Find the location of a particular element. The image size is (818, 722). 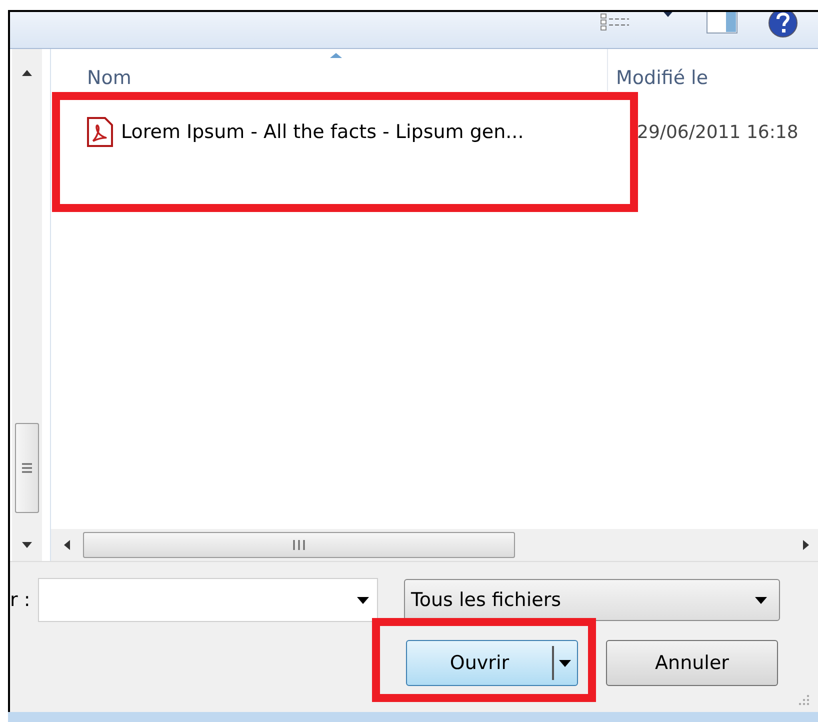

horizontal-scrollbar is located at coordinates (434, 545).